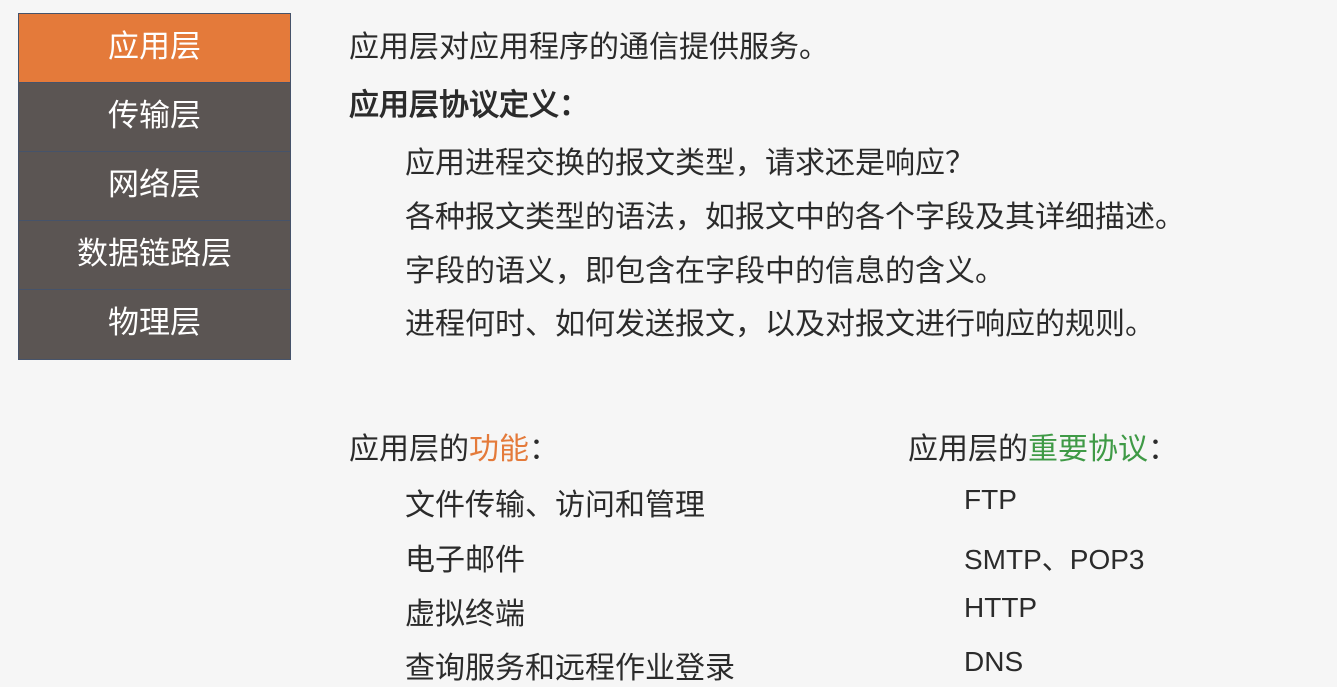 This screenshot has height=687, width=1337. Describe the element at coordinates (154, 117) in the screenshot. I see `layer-transport: 传输层` at that location.